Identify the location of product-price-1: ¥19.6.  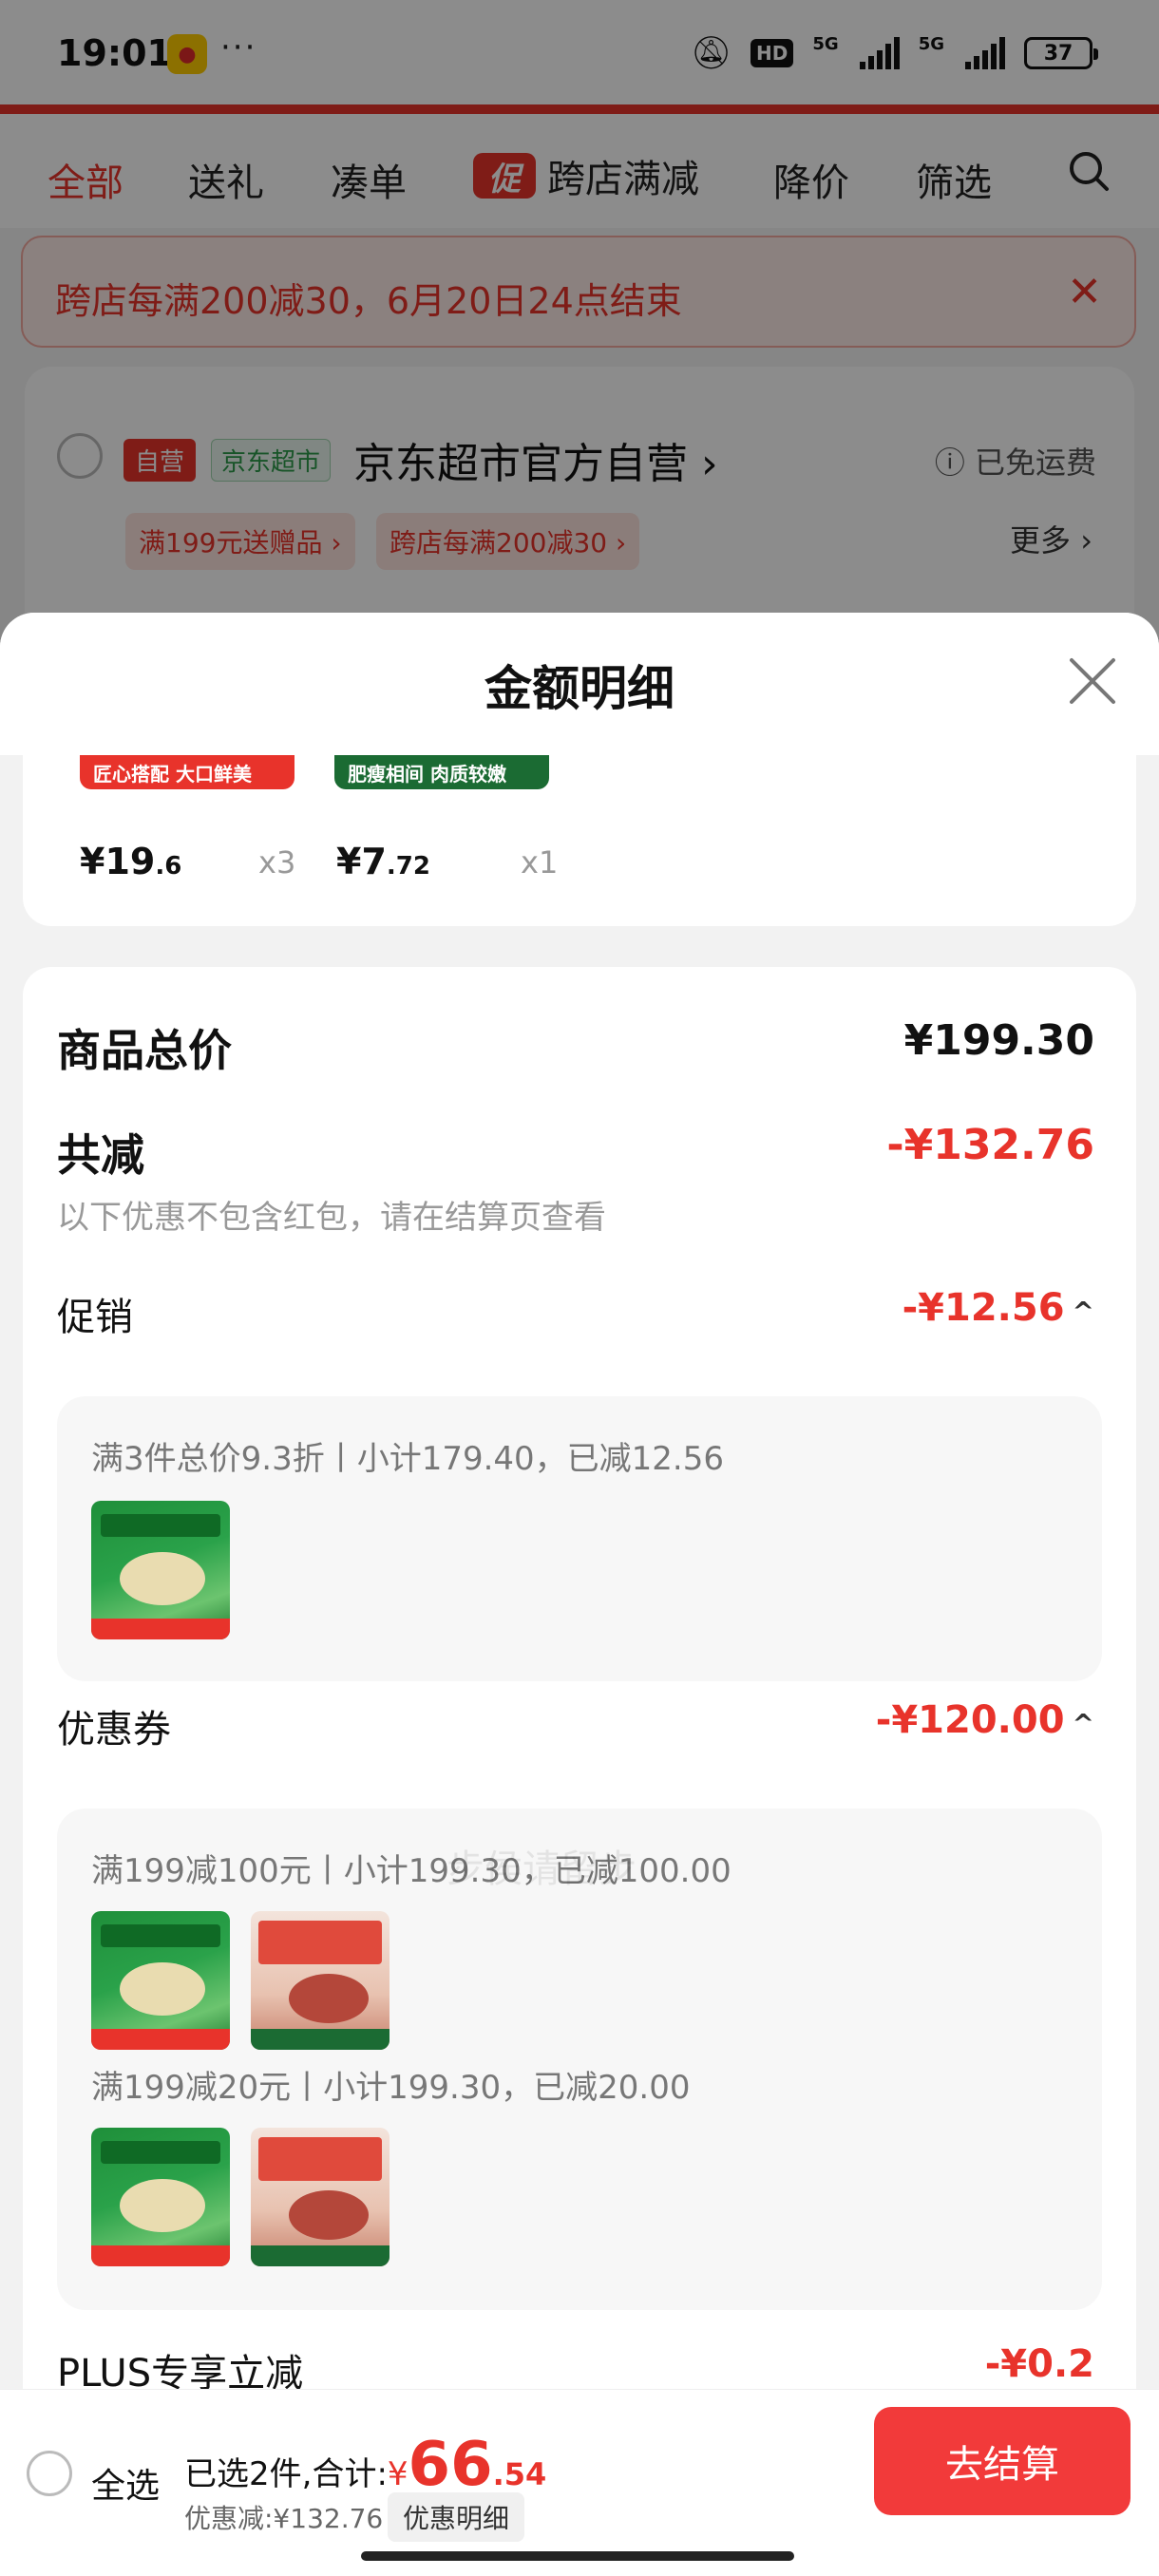
(130, 861).